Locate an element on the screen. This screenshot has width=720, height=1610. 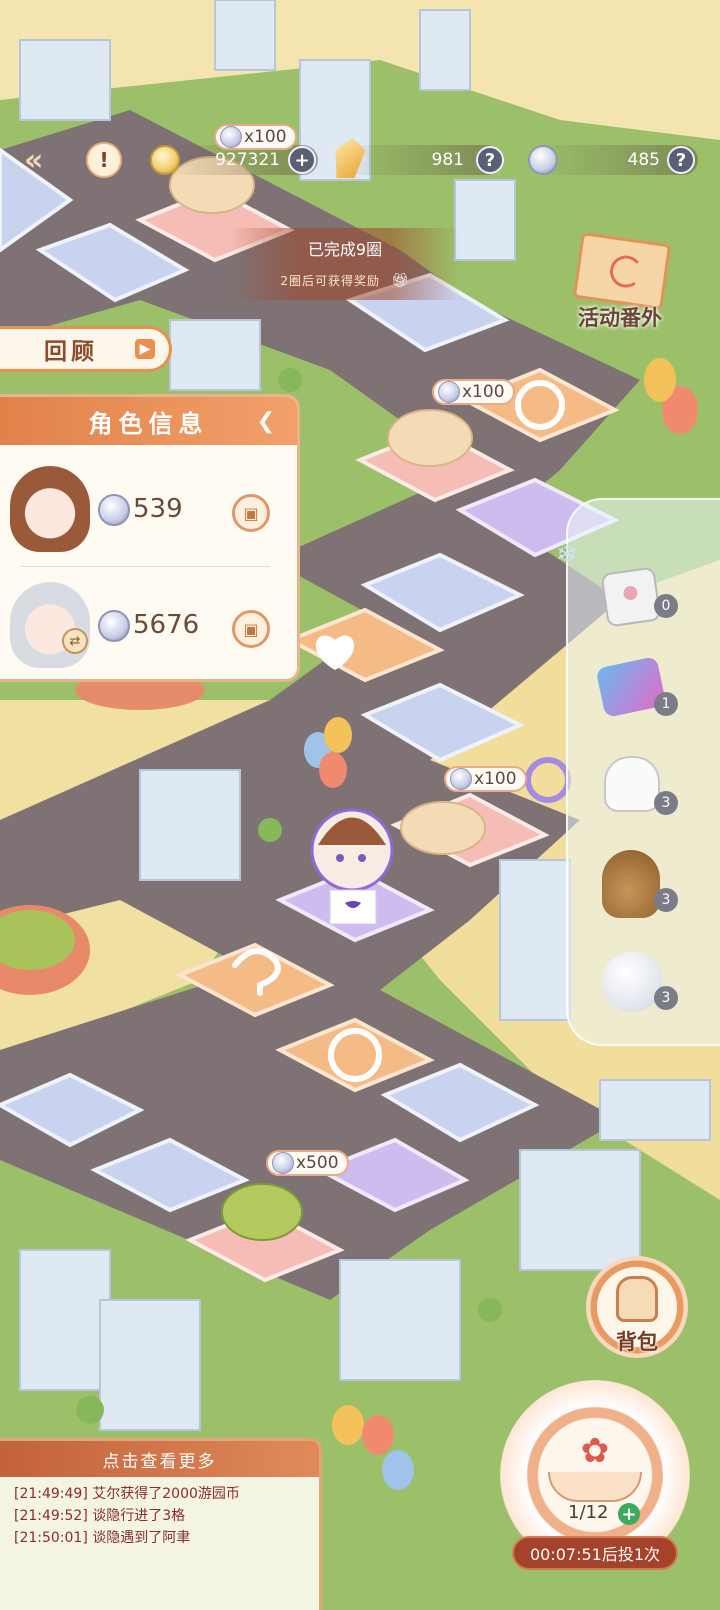
character-coins: 539 is located at coordinates (158, 509).